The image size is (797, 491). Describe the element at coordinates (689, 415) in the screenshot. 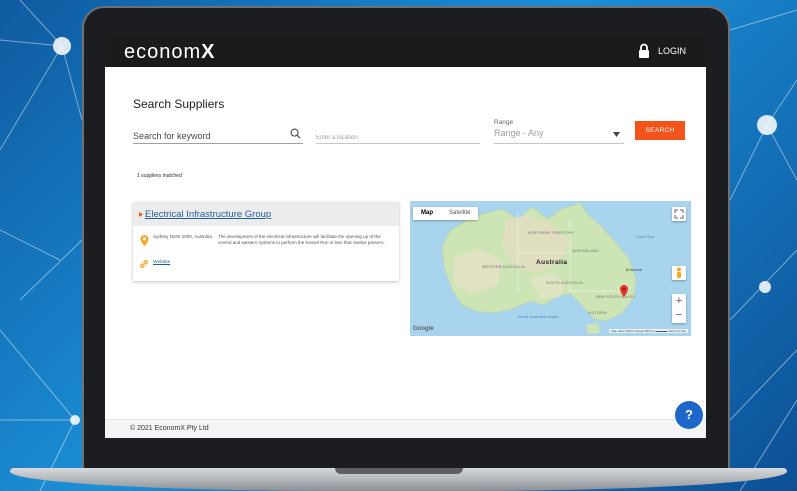

I see `help-button: ?` at that location.